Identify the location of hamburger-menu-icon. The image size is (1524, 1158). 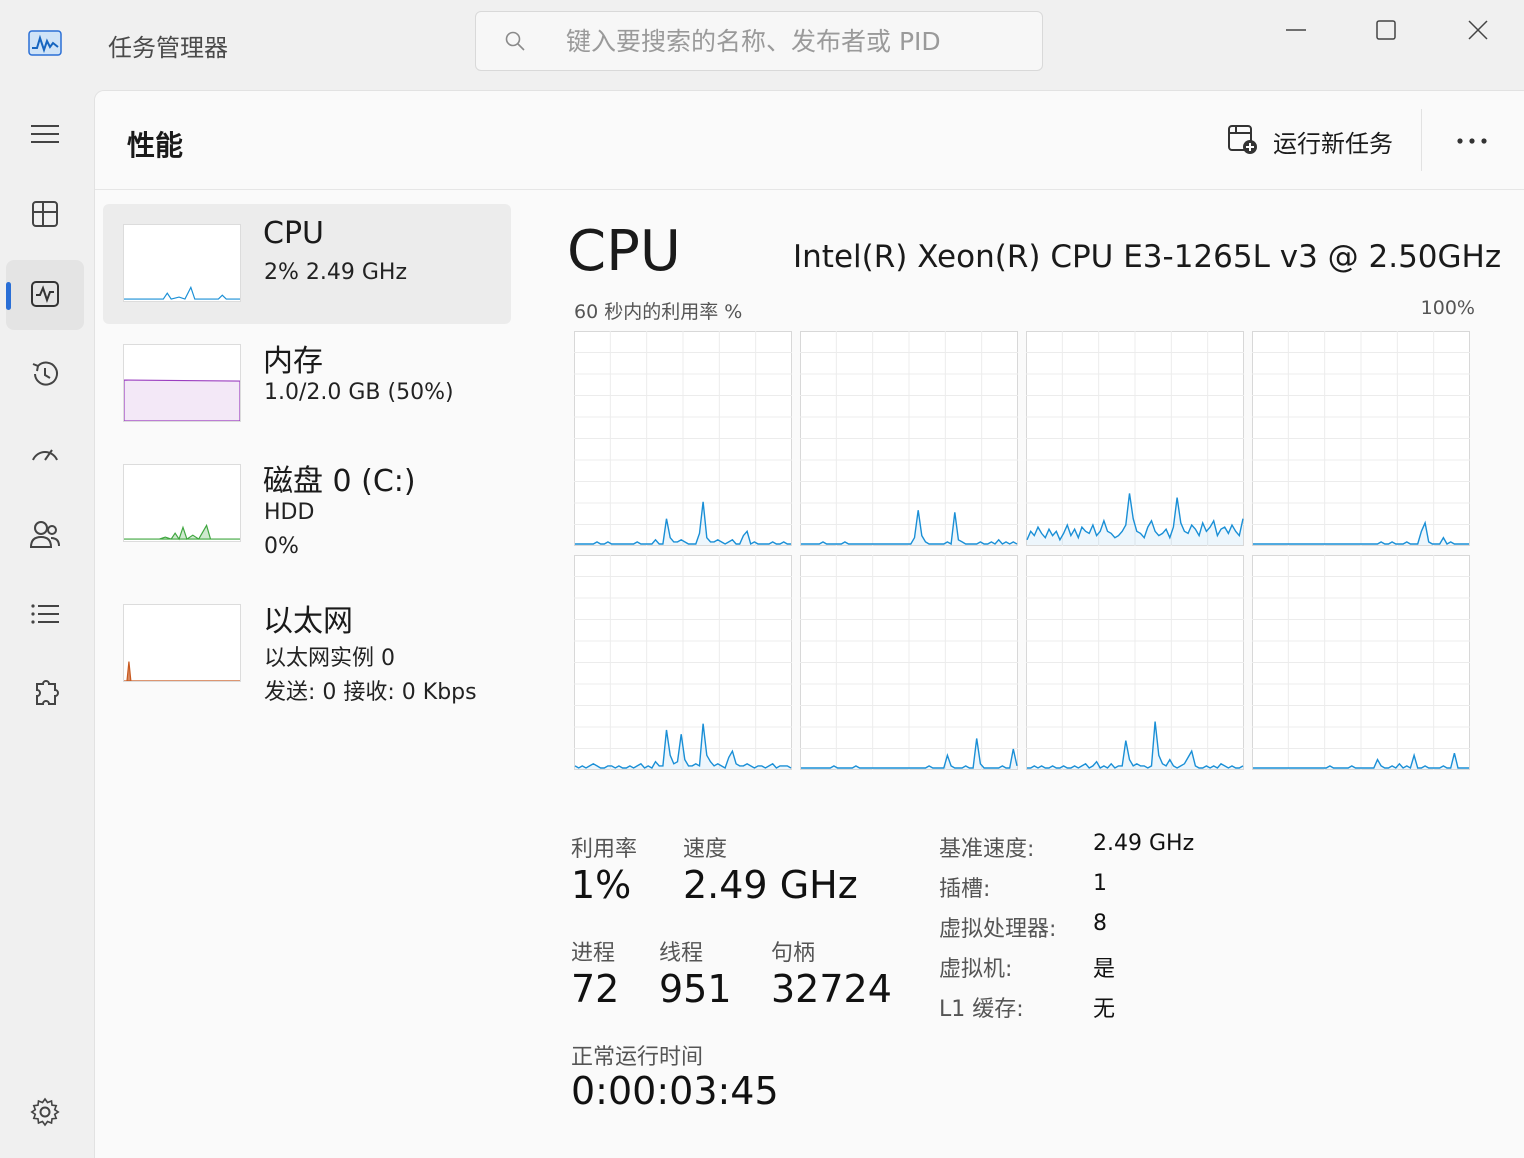
(45, 134).